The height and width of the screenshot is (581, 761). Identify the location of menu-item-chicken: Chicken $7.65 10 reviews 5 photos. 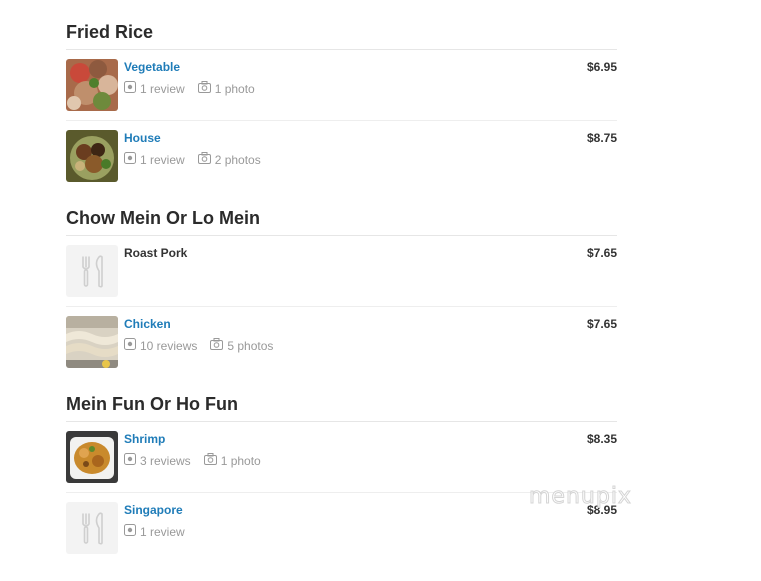
(341, 342).